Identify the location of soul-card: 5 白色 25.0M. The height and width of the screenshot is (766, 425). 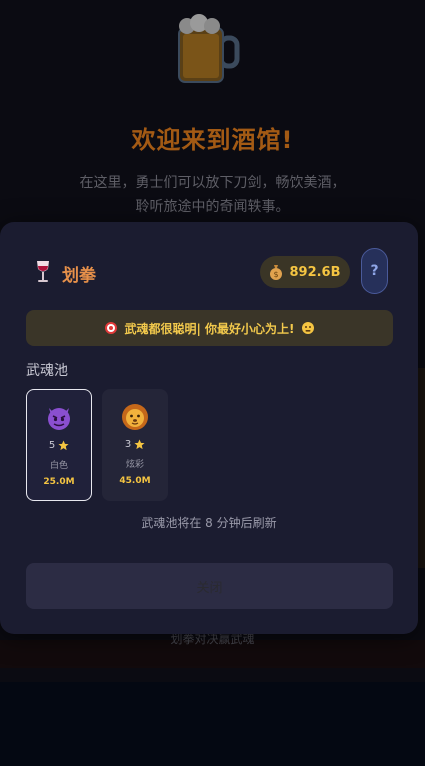
(59, 445).